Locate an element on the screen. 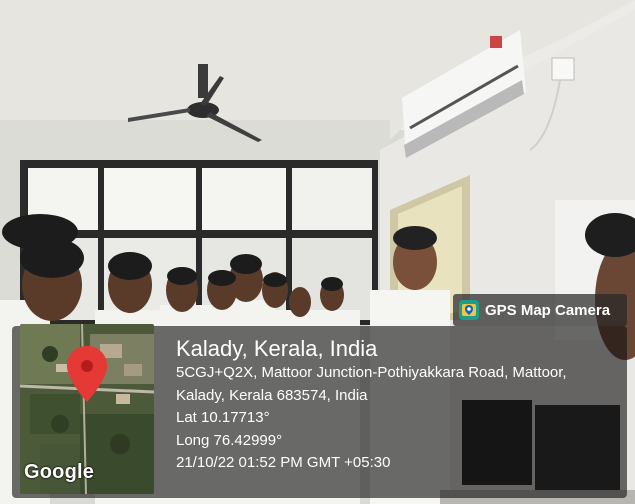  location-map-thumbnail: Google is located at coordinates (87, 409).